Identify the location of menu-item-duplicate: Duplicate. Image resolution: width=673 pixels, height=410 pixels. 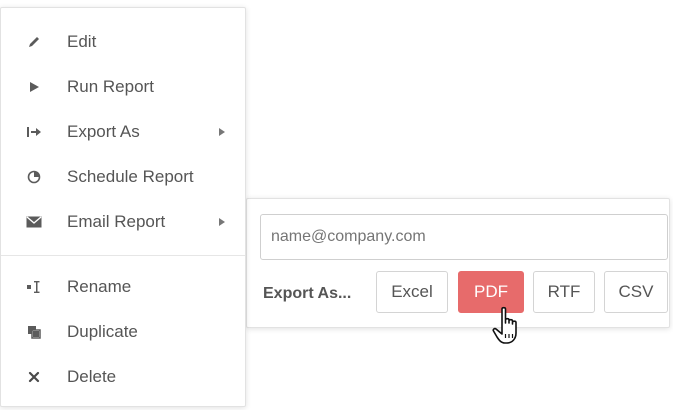
(123, 332).